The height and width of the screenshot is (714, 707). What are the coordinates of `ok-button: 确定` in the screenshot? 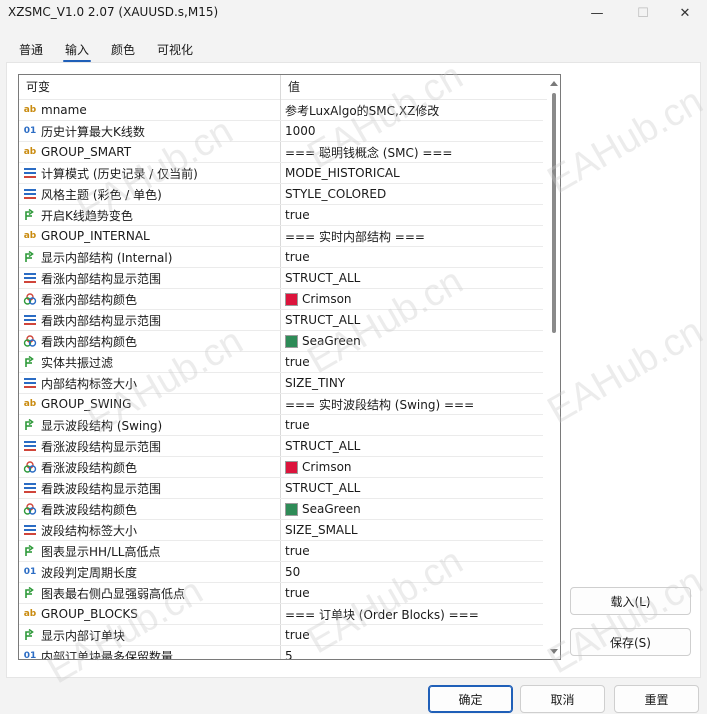 It's located at (470, 699).